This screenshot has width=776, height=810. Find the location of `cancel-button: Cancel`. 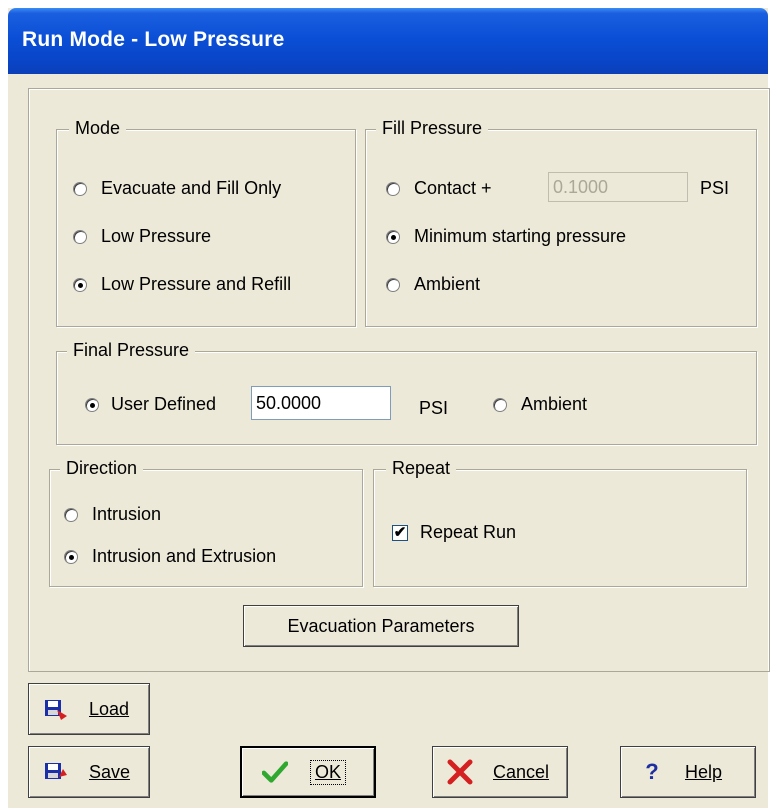

cancel-button: Cancel is located at coordinates (500, 772).